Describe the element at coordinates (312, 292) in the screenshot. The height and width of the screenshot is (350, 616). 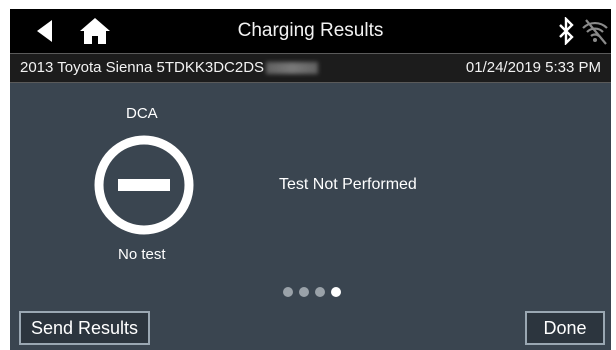
I see `page-indicator` at that location.